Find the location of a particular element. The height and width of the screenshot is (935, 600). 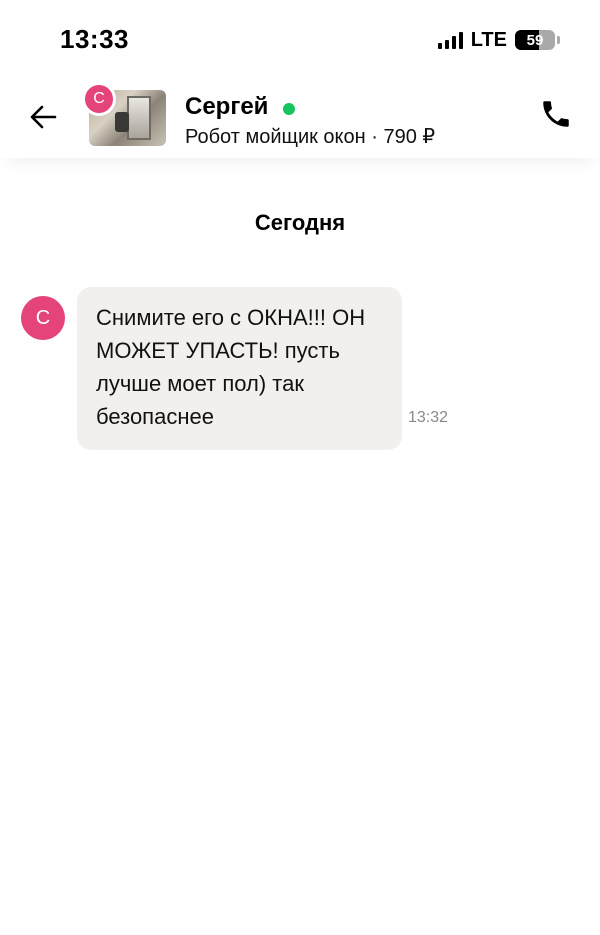

battery-level: 59 is located at coordinates (535, 40).